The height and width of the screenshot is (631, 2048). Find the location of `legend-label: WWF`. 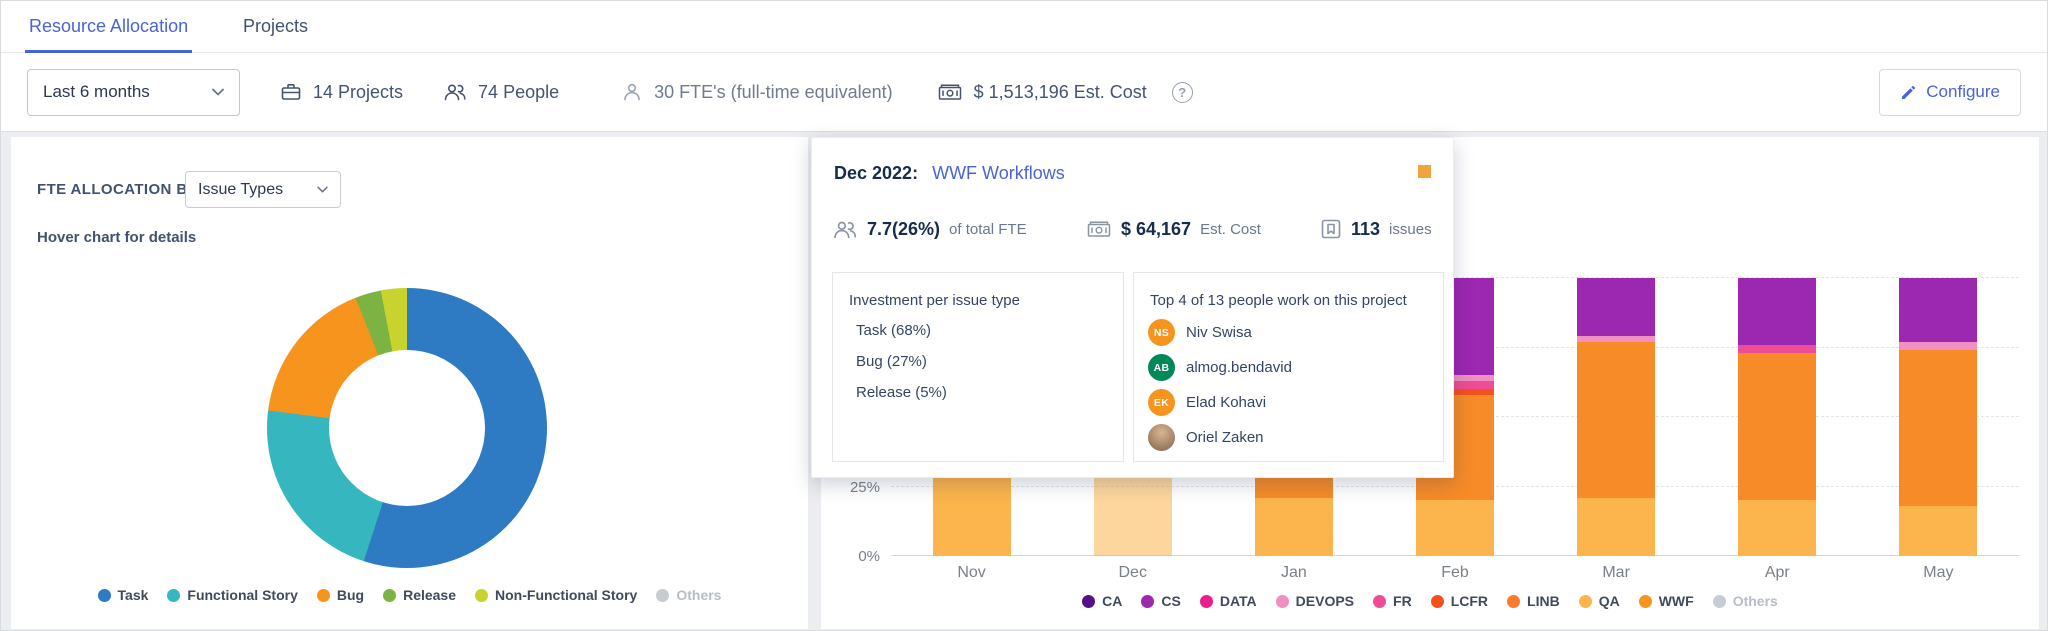

legend-label: WWF is located at coordinates (1676, 601).